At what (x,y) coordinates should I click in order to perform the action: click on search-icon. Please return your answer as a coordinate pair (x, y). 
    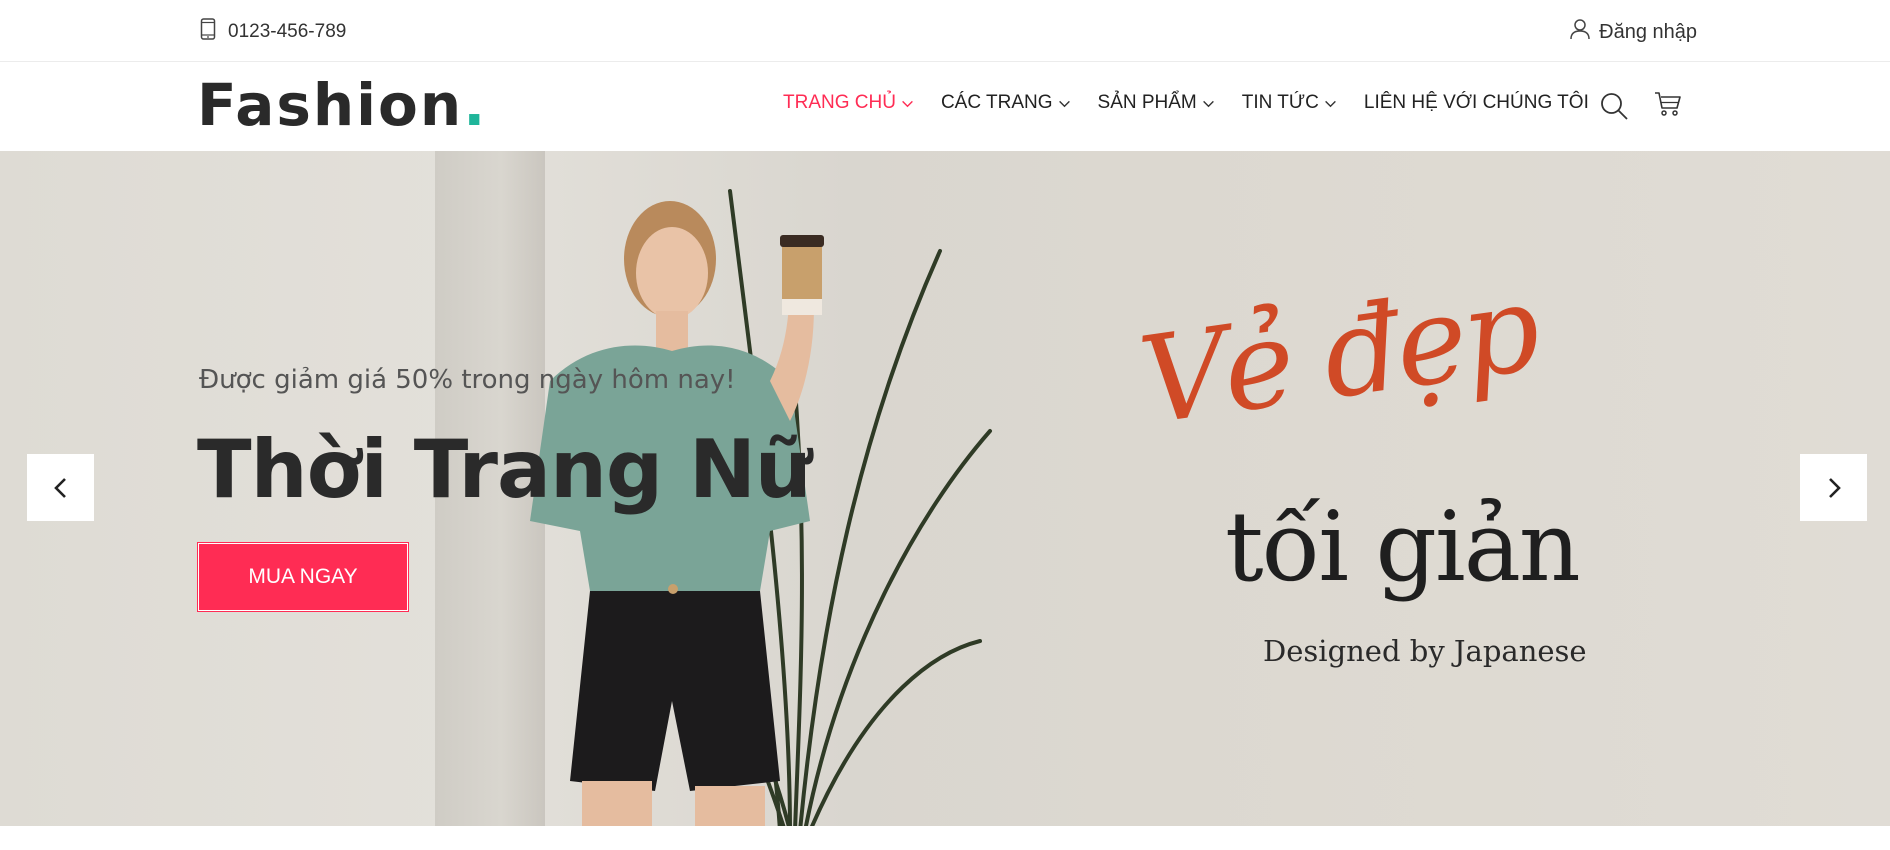
    Looking at the image, I should click on (1614, 106).